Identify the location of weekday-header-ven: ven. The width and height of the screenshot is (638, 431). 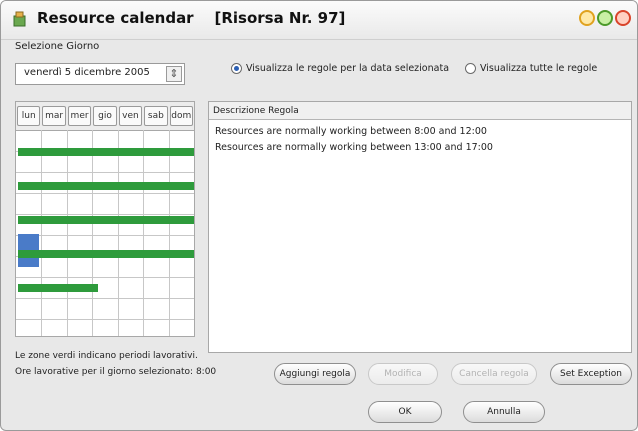
(130, 116).